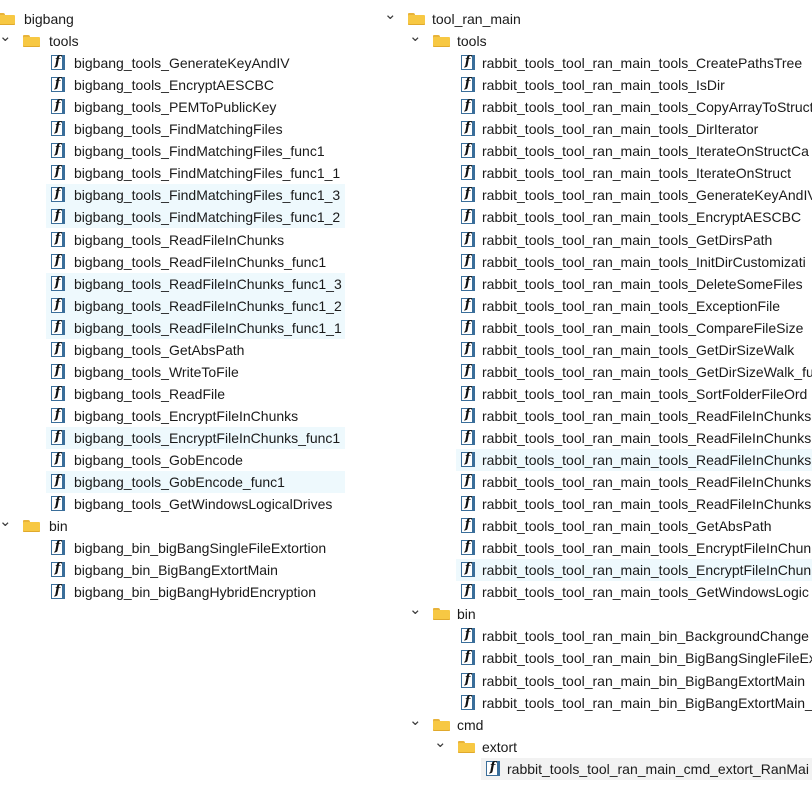  What do you see at coordinates (195, 217) in the screenshot?
I see `tree-item-row: f bigbang_tools_FindMatchingFiles_func1_2` at bounding box center [195, 217].